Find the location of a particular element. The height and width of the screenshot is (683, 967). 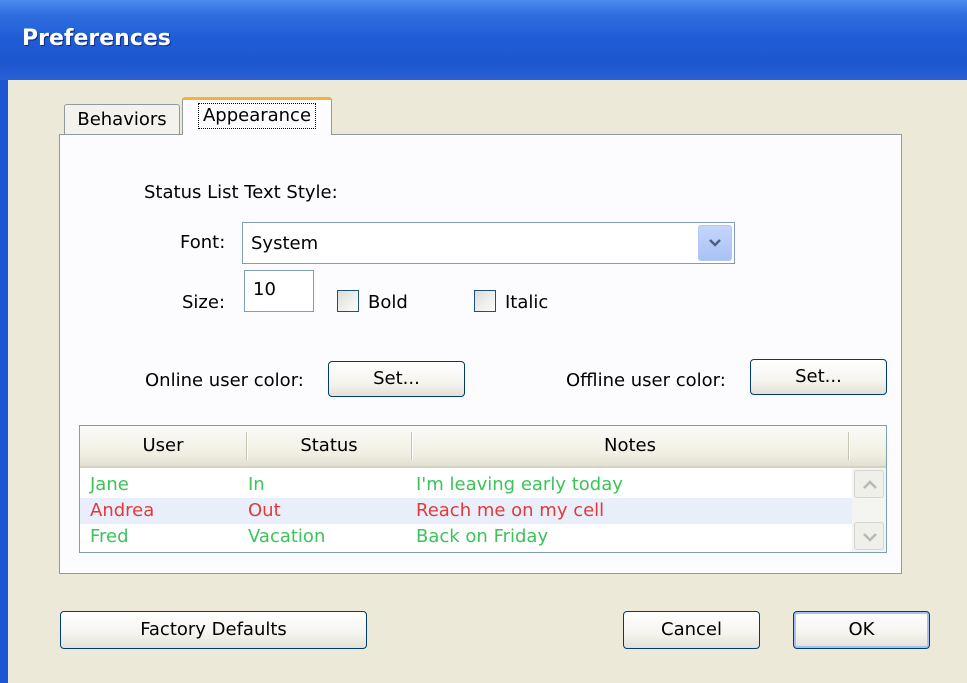

scroll-up-button is located at coordinates (869, 484).